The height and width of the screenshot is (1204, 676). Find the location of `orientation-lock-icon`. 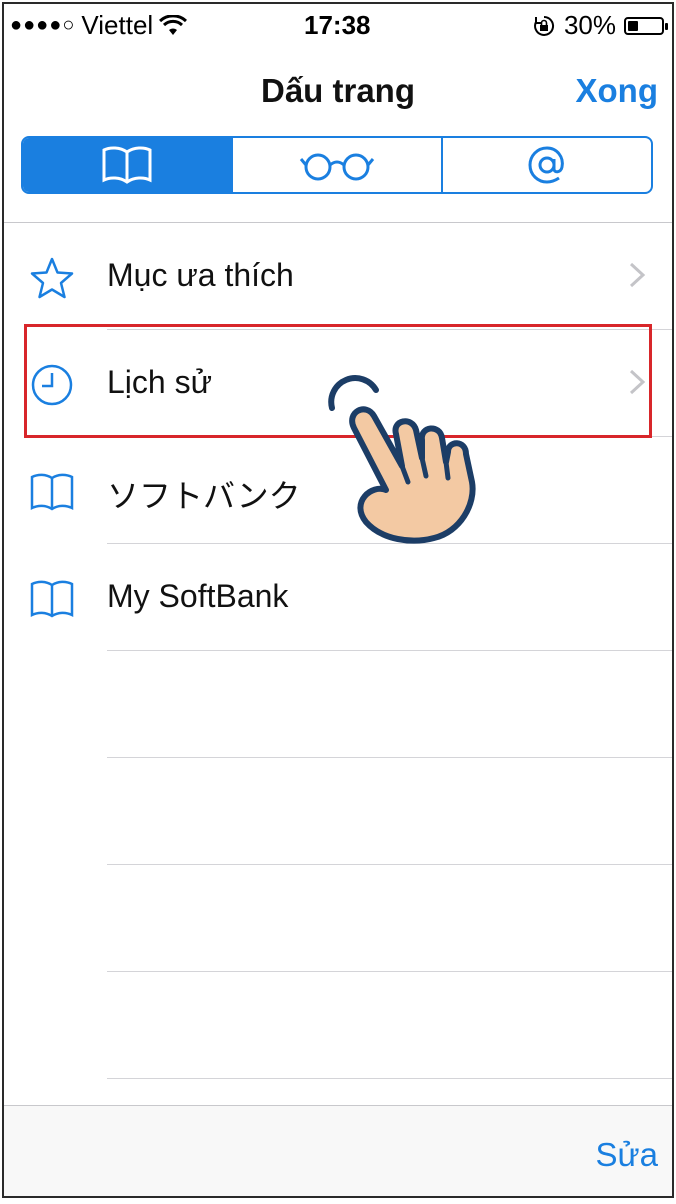

orientation-lock-icon is located at coordinates (544, 25).